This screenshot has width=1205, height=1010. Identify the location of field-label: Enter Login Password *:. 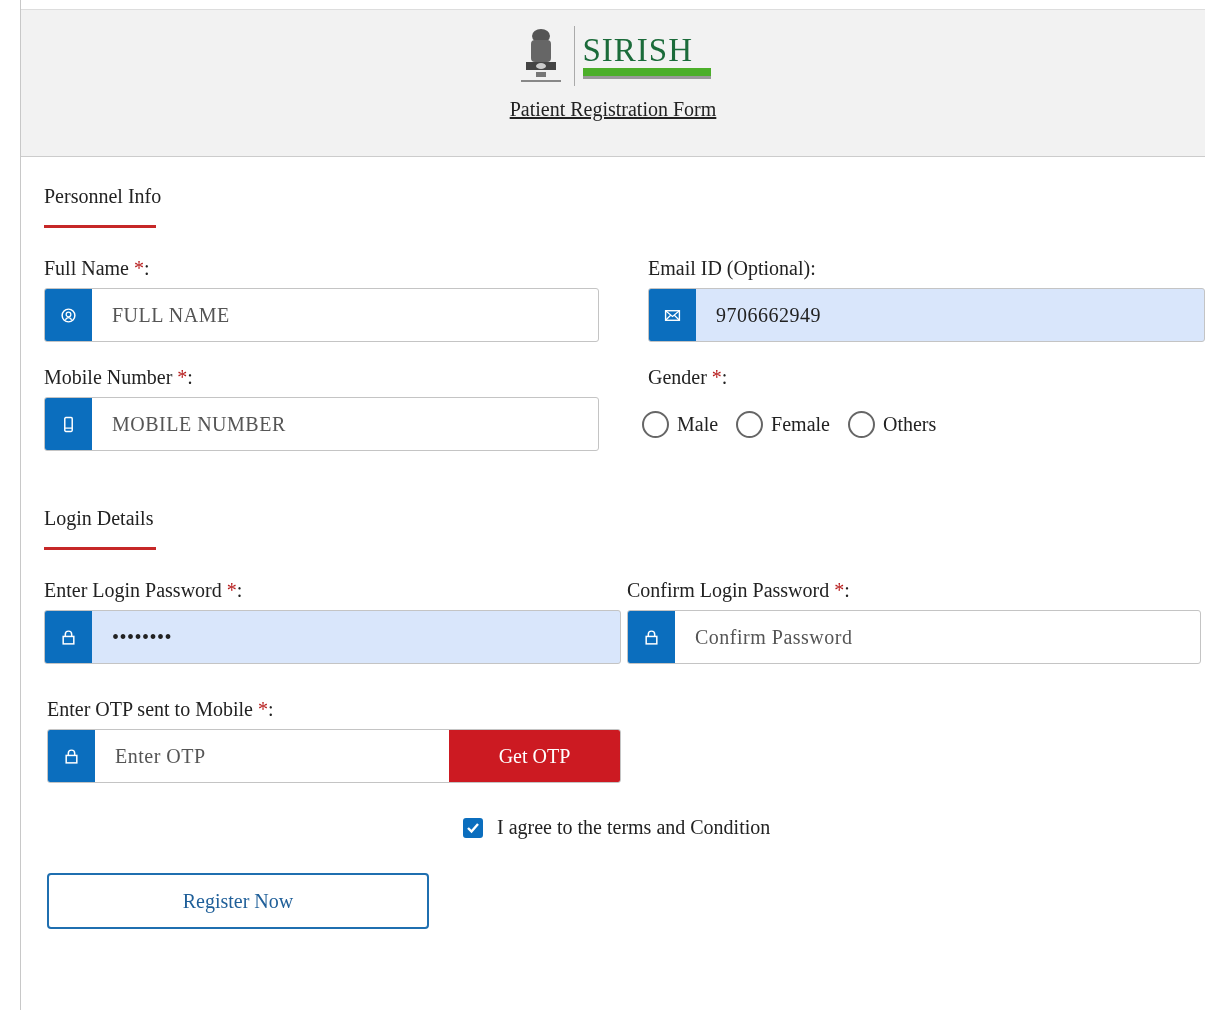
(144, 590).